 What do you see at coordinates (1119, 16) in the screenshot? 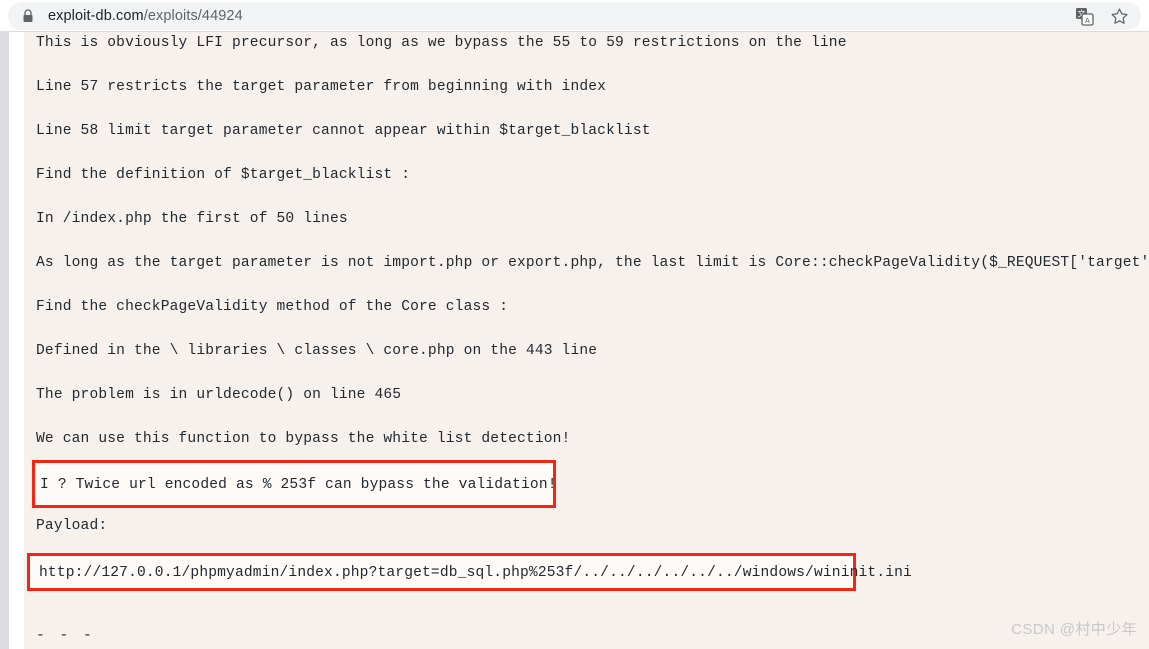
I see `bookmark-star-icon` at bounding box center [1119, 16].